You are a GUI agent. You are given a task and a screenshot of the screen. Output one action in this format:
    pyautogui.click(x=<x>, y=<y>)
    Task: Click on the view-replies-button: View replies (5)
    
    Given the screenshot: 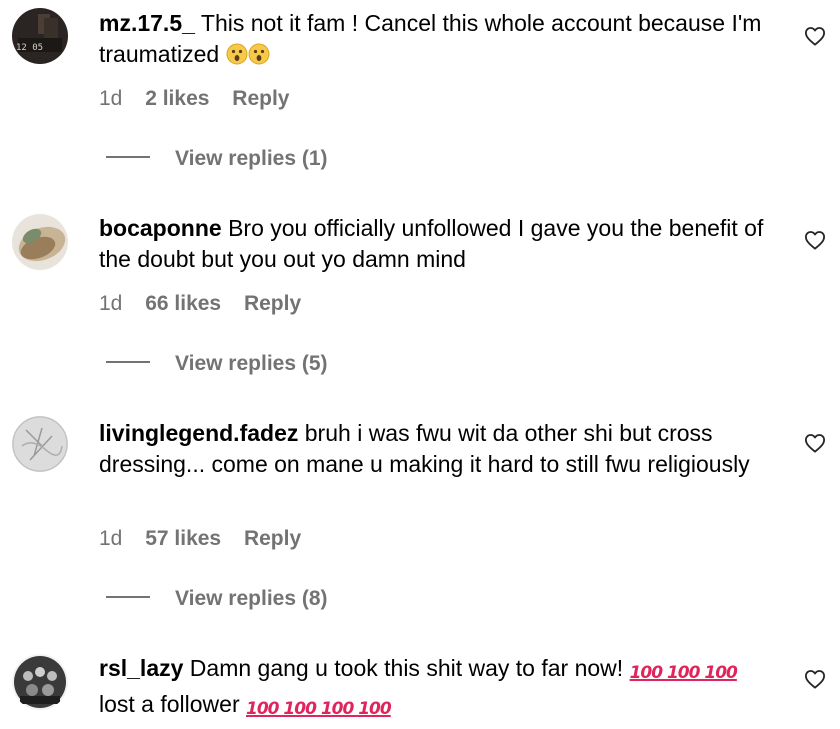 What is the action you would take?
    pyautogui.click(x=217, y=364)
    